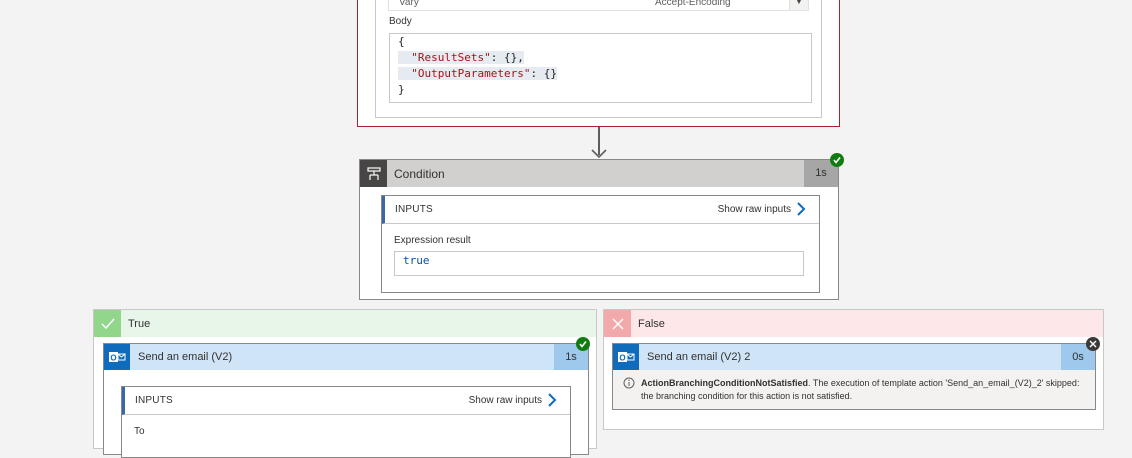 The image size is (1132, 458). What do you see at coordinates (599, 154) in the screenshot?
I see `arrow-down-icon` at bounding box center [599, 154].